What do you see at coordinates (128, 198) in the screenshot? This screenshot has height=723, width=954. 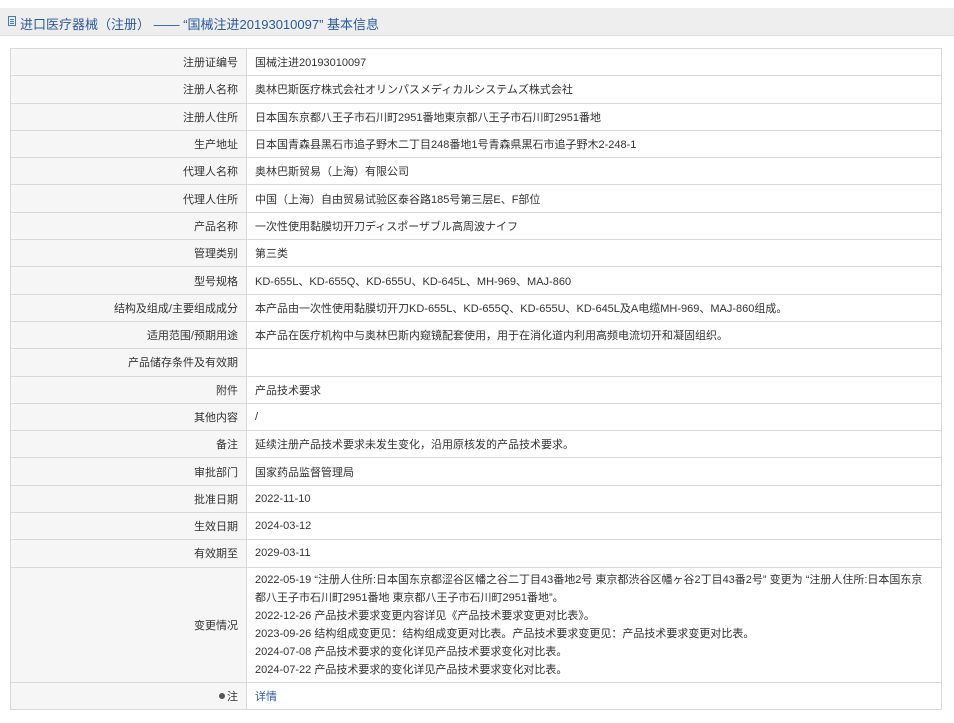 I see `field-label: 代理人住所` at bounding box center [128, 198].